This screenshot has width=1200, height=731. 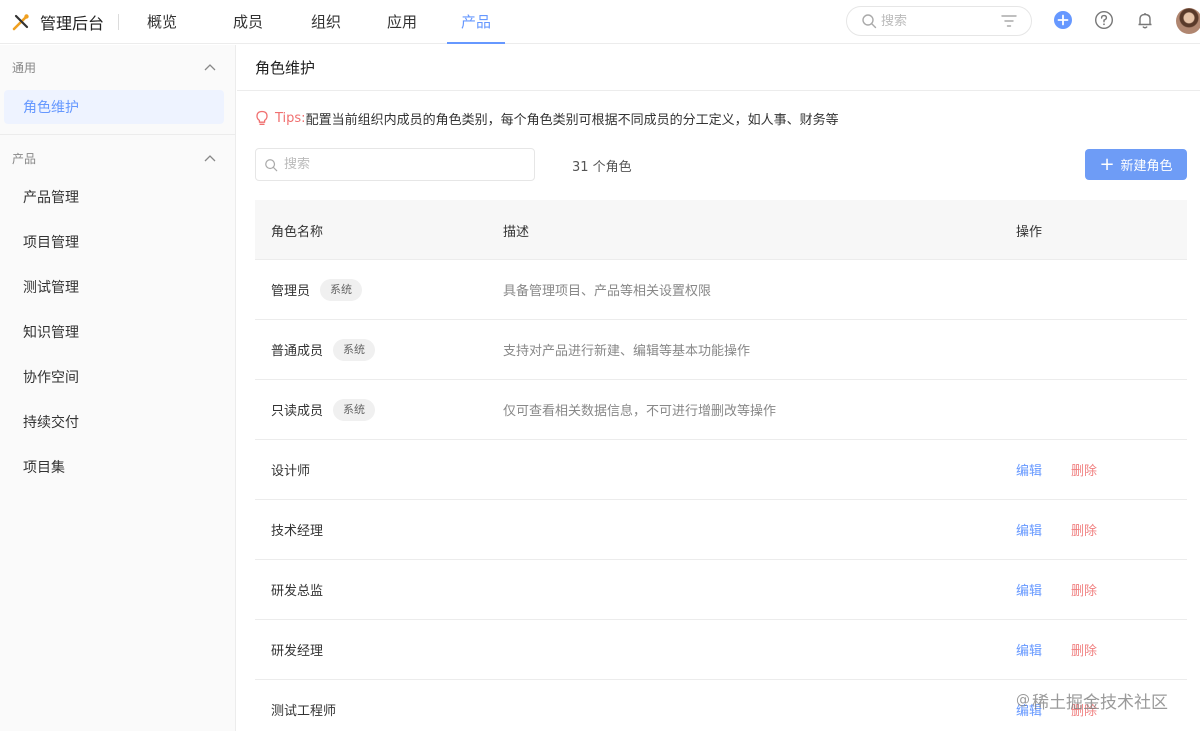 I want to click on new-role-button: + 新建角色, so click(x=1136, y=164).